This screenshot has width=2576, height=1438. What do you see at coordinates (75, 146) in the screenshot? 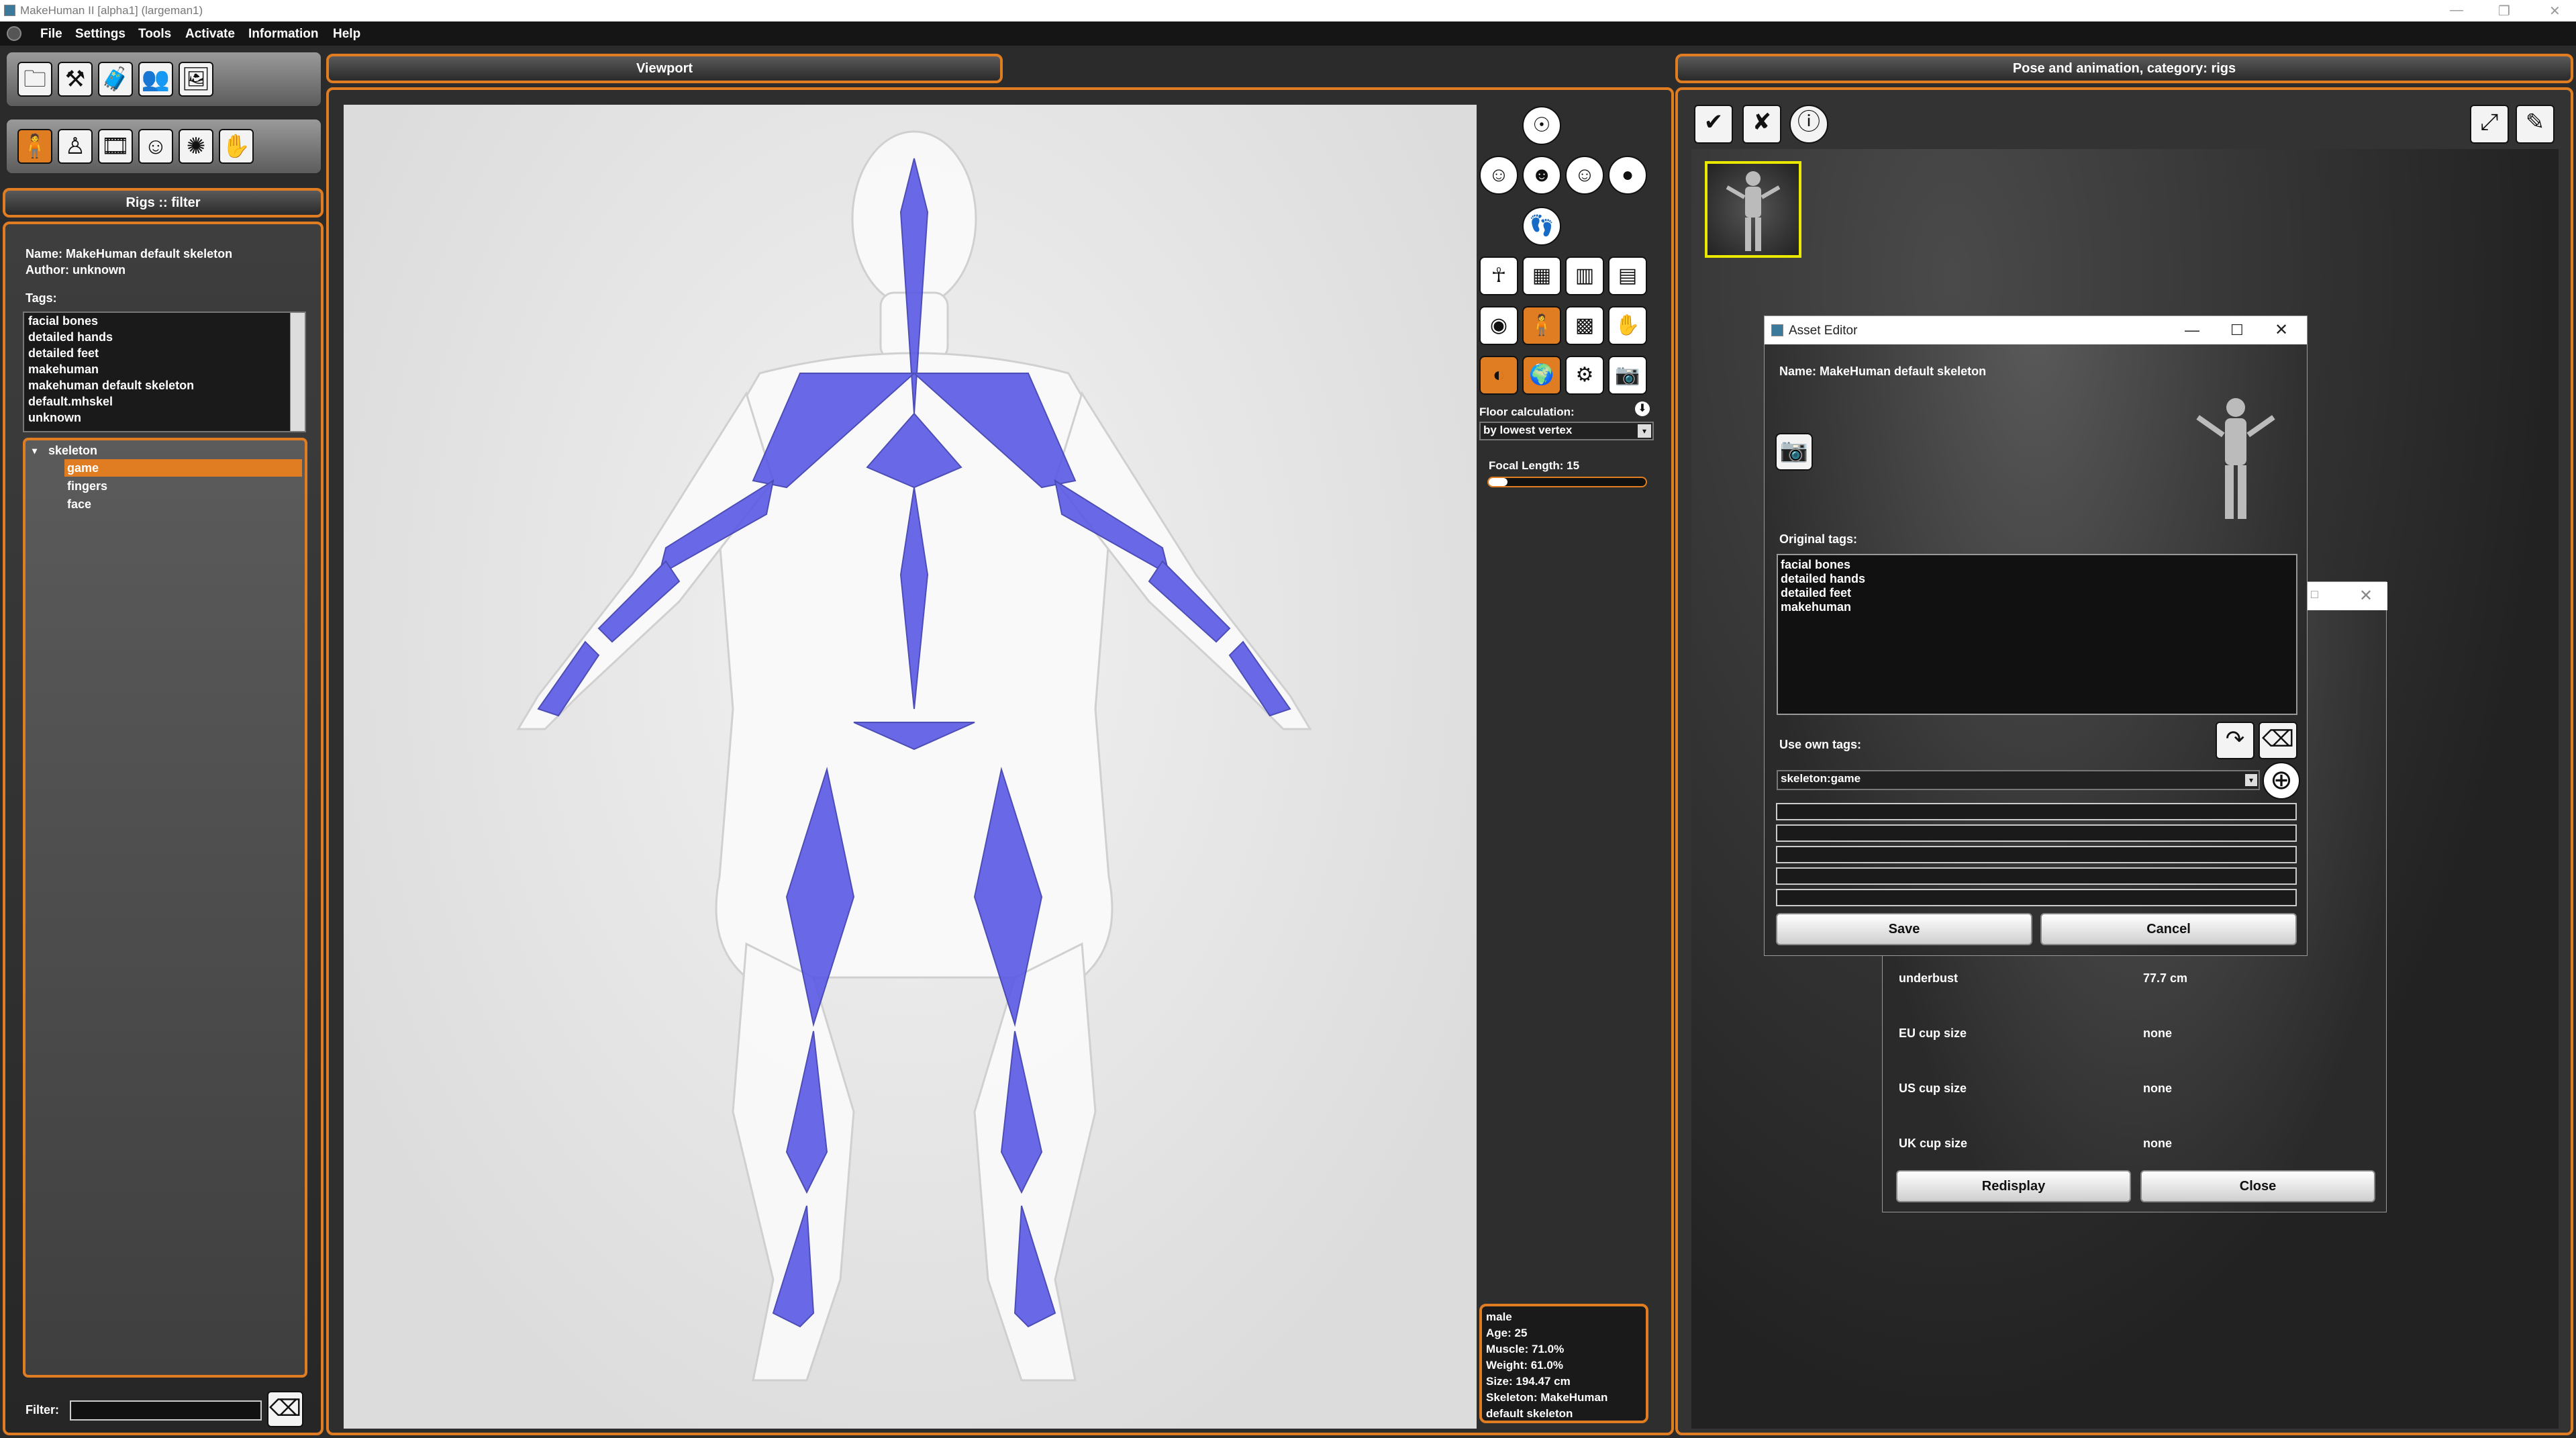
I see `figure-icon: ♙` at bounding box center [75, 146].